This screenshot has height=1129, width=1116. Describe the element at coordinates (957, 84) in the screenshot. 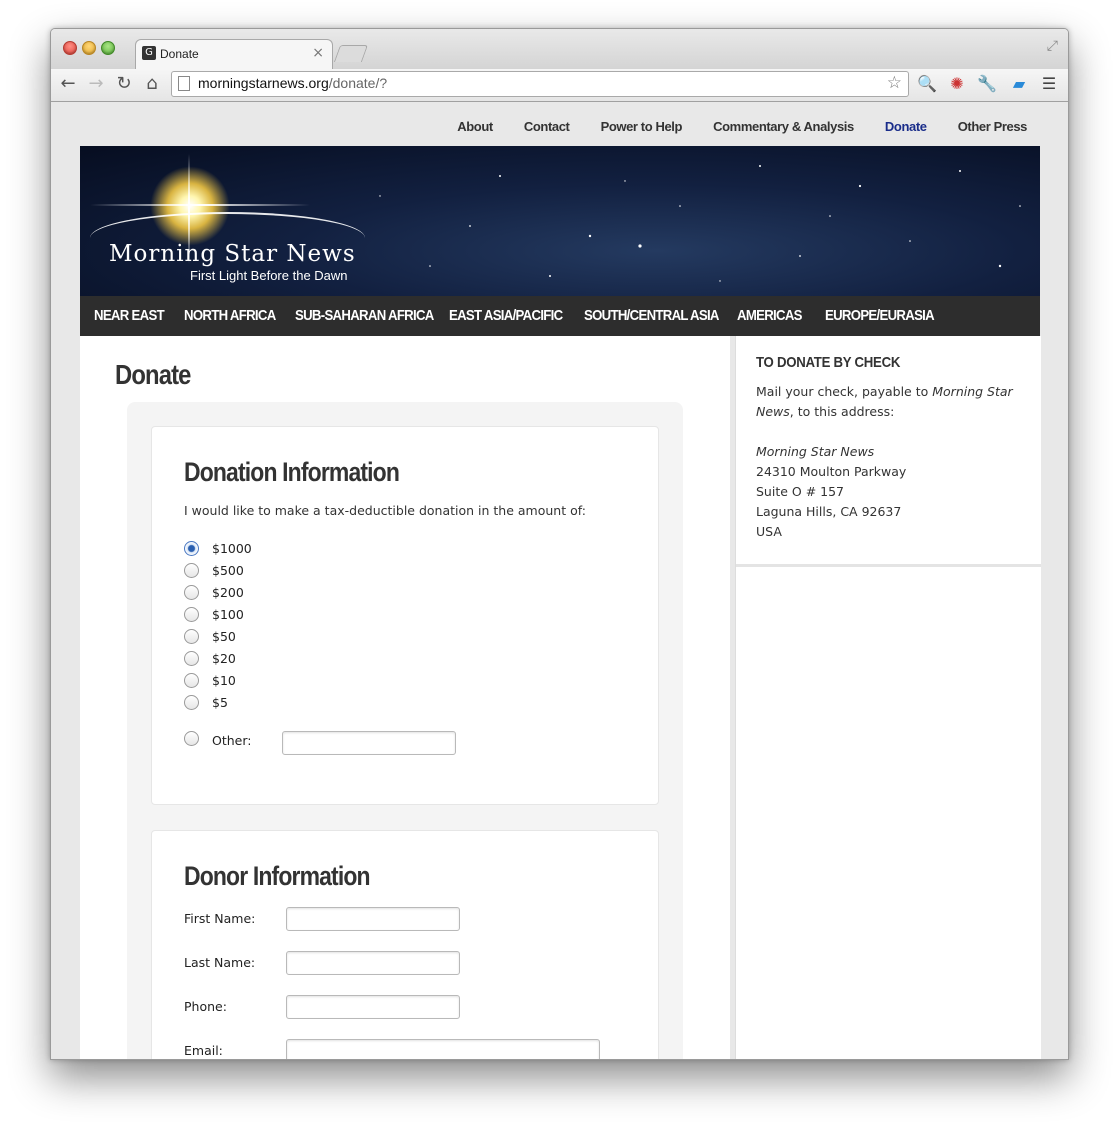

I see `extension-badge-icon: ✺` at that location.